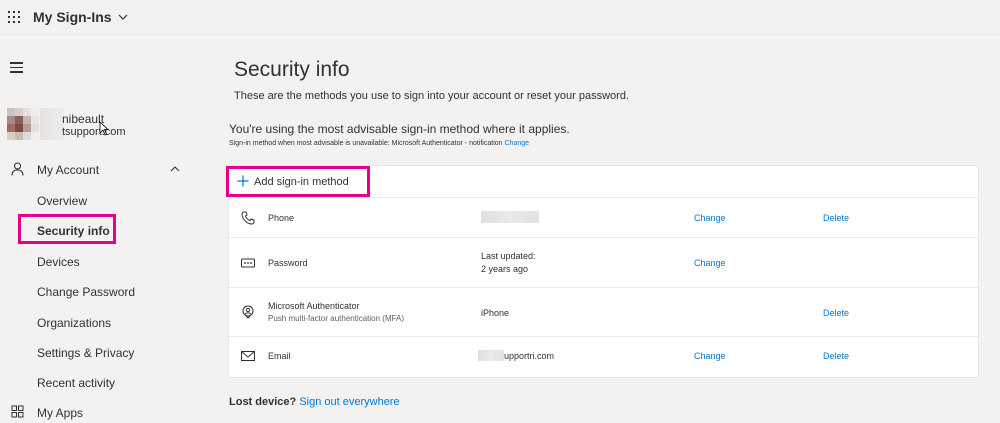 The image size is (1000, 423). Describe the element at coordinates (17, 411) in the screenshot. I see `apps-icon` at that location.